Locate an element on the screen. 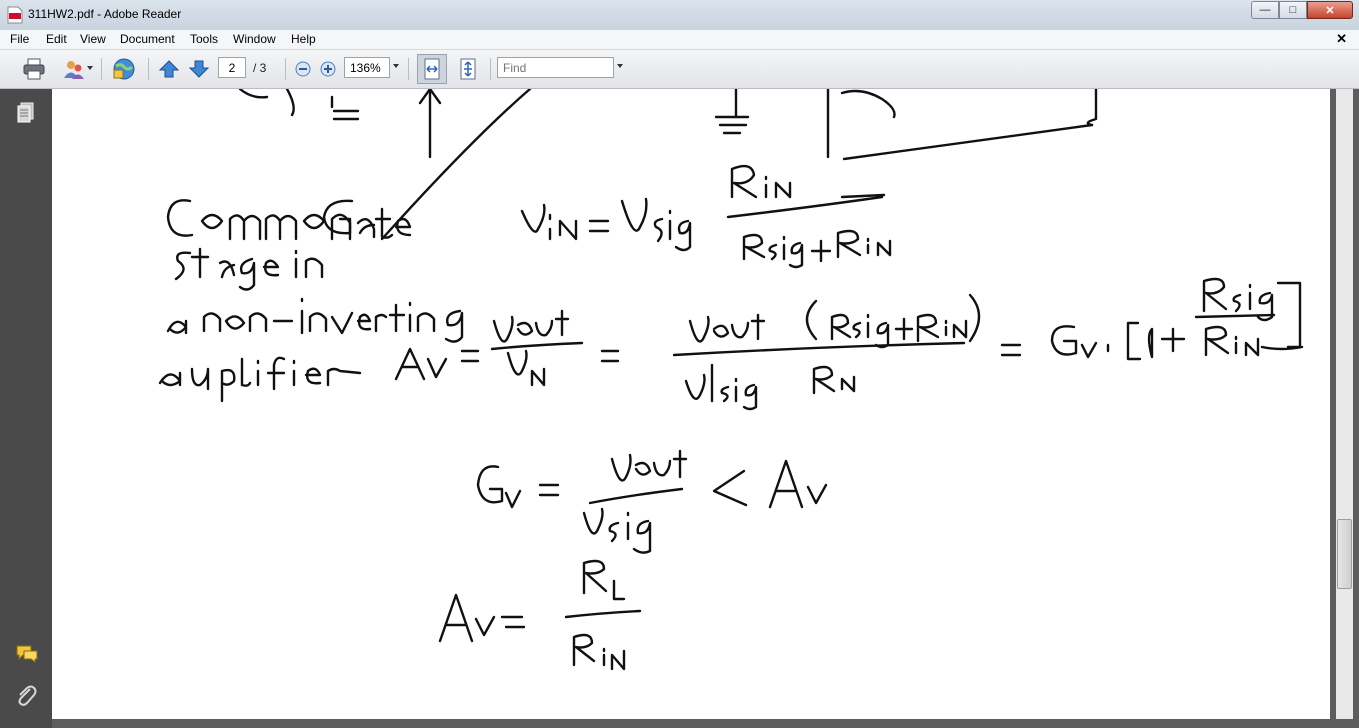  fit-page-icon is located at coordinates (468, 68).